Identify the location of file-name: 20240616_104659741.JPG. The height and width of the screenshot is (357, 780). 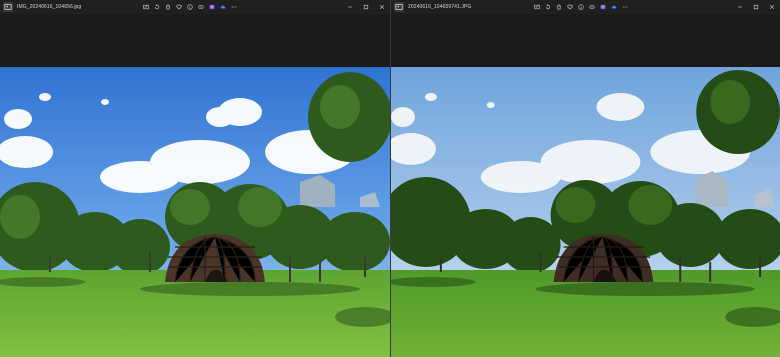
(440, 7).